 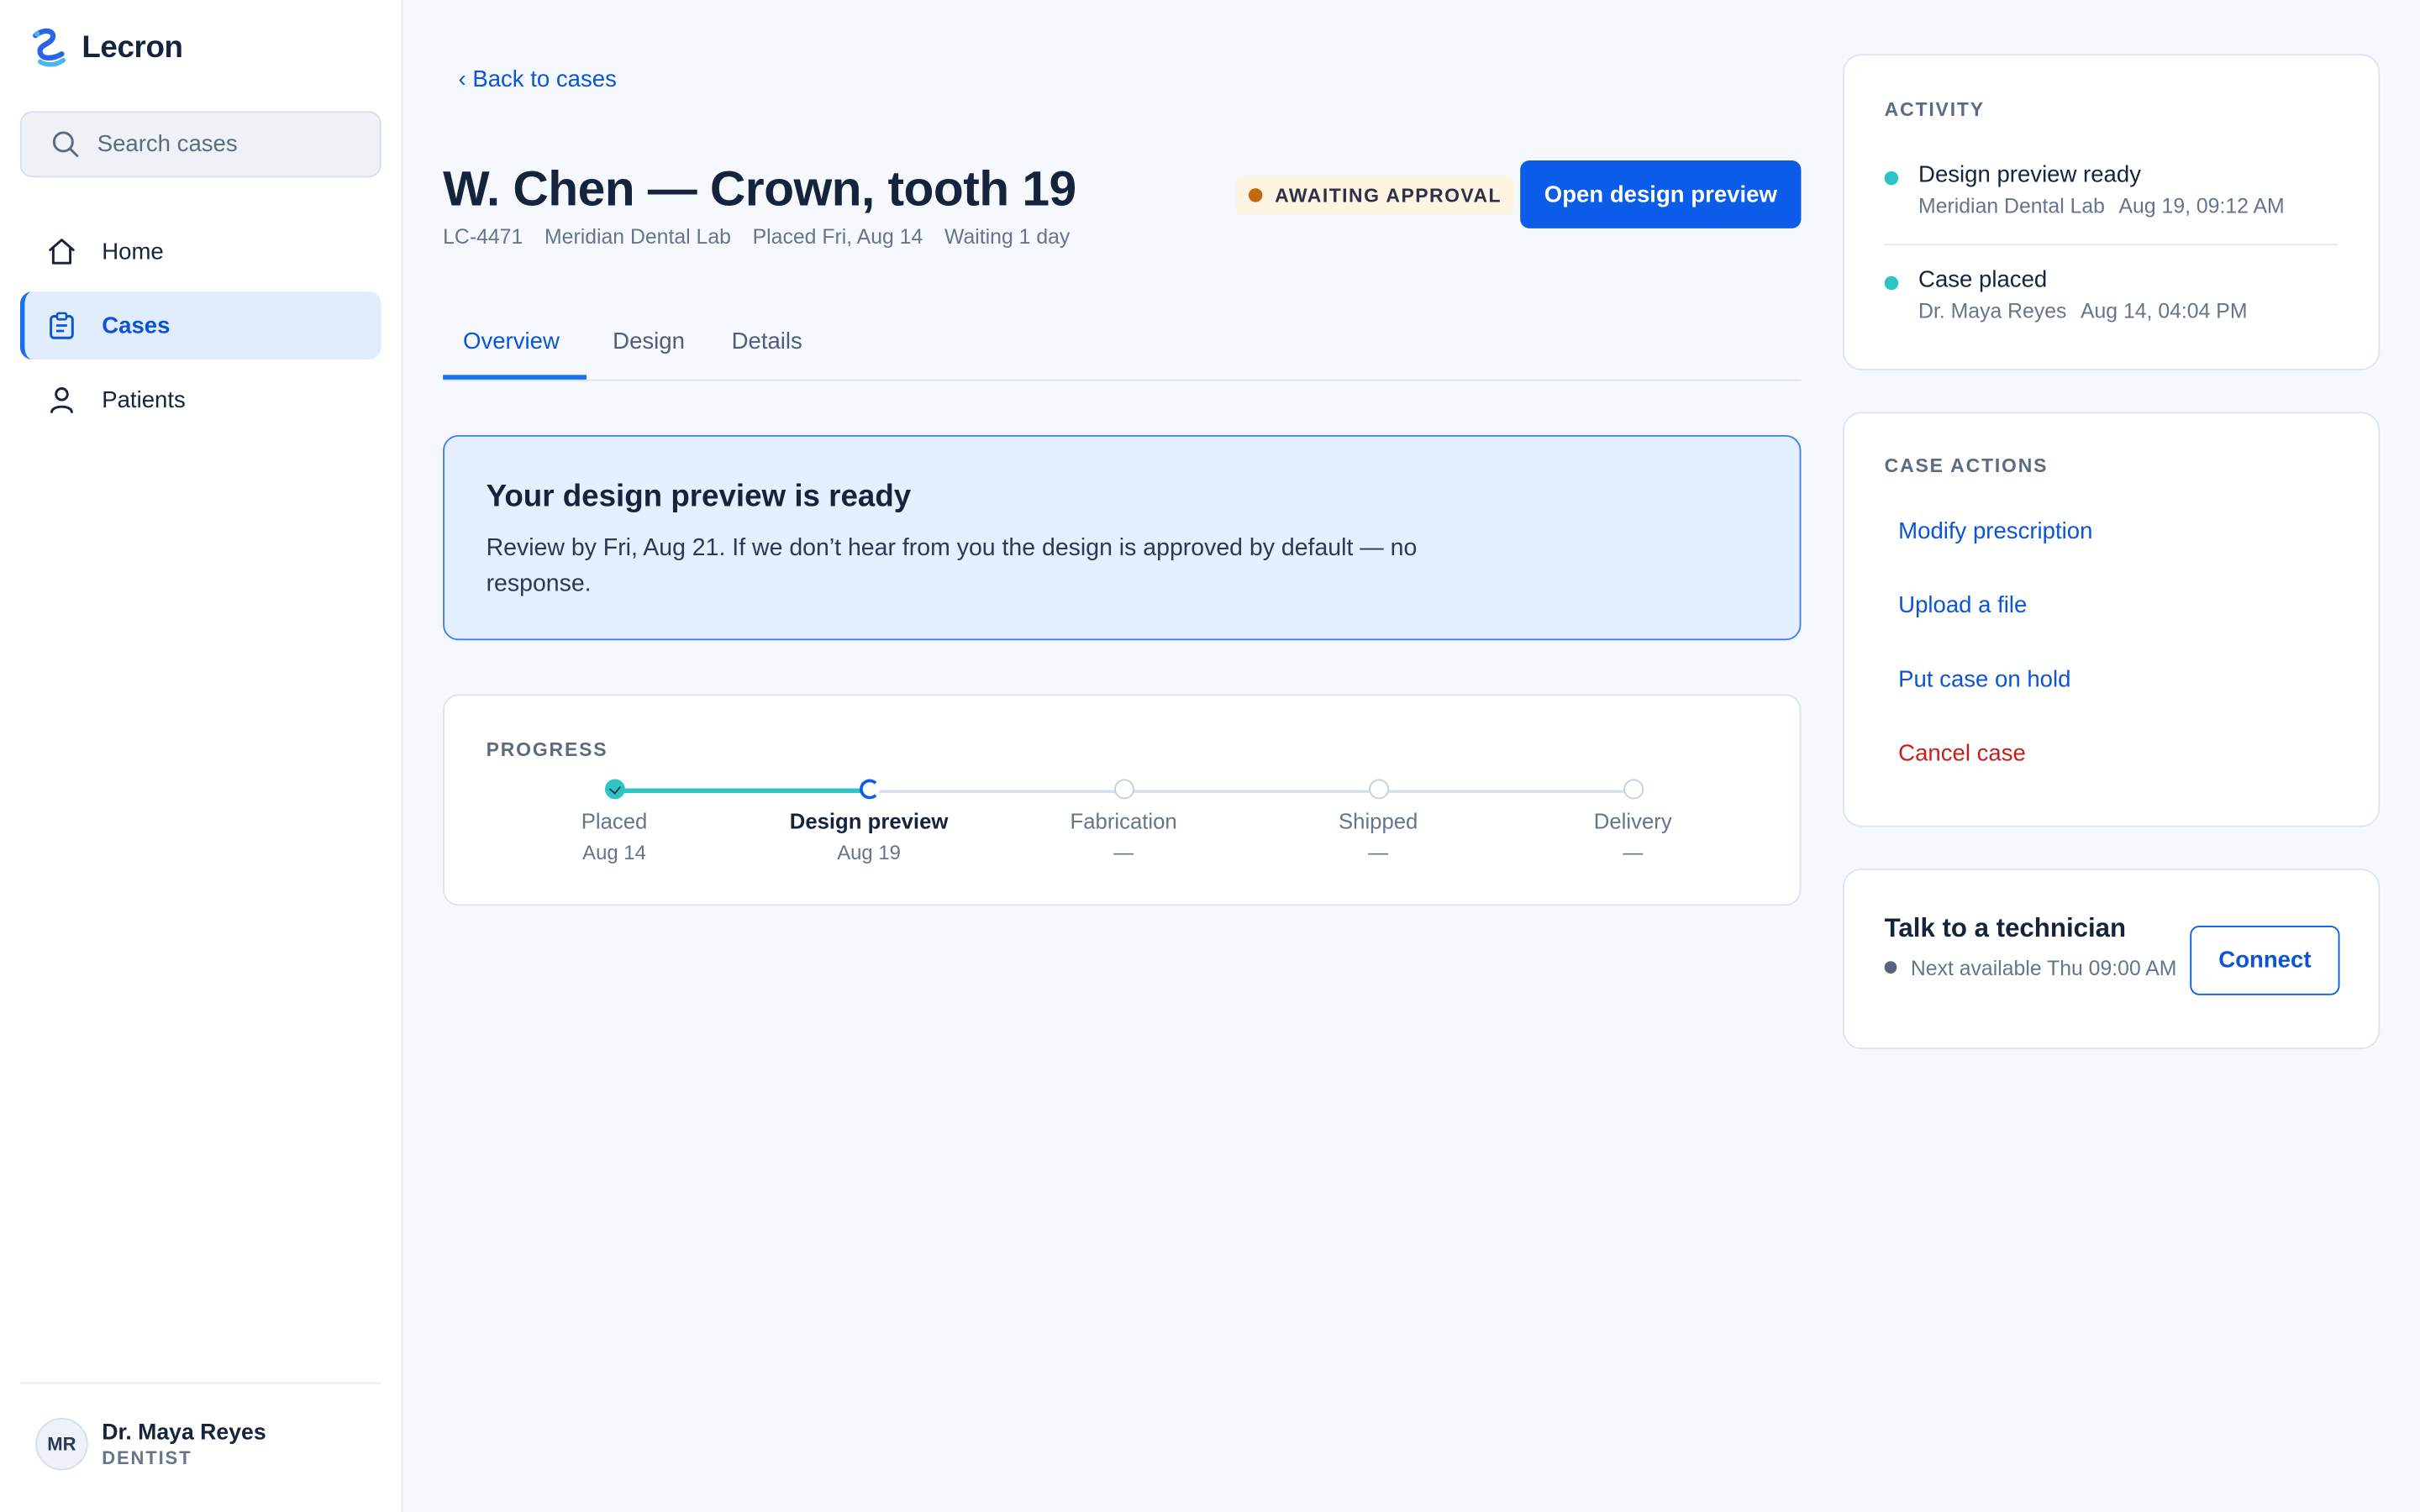 What do you see at coordinates (2164, 311) in the screenshot?
I see `activity-time: Aug 14, 04:04 PM` at bounding box center [2164, 311].